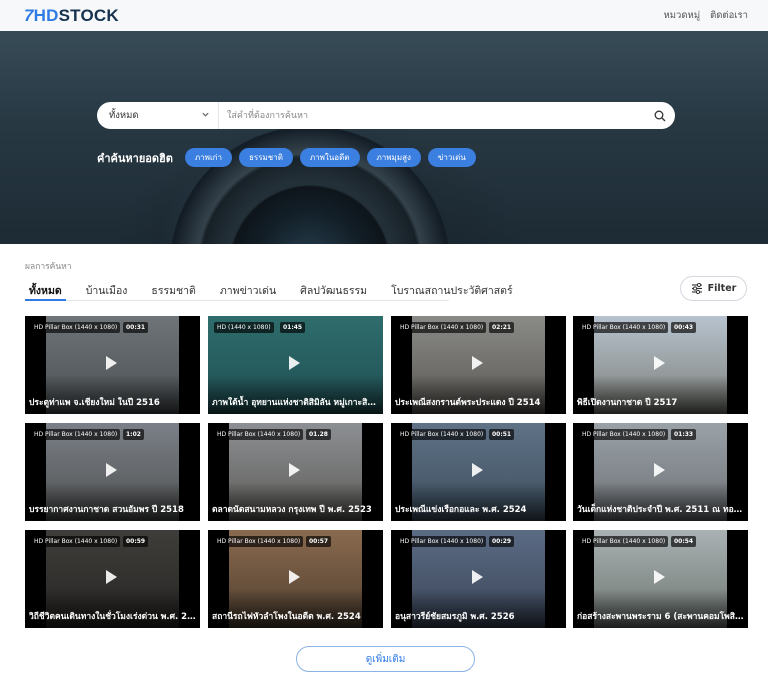 This screenshot has height=685, width=768. I want to click on chevron-down-icon, so click(205, 114).